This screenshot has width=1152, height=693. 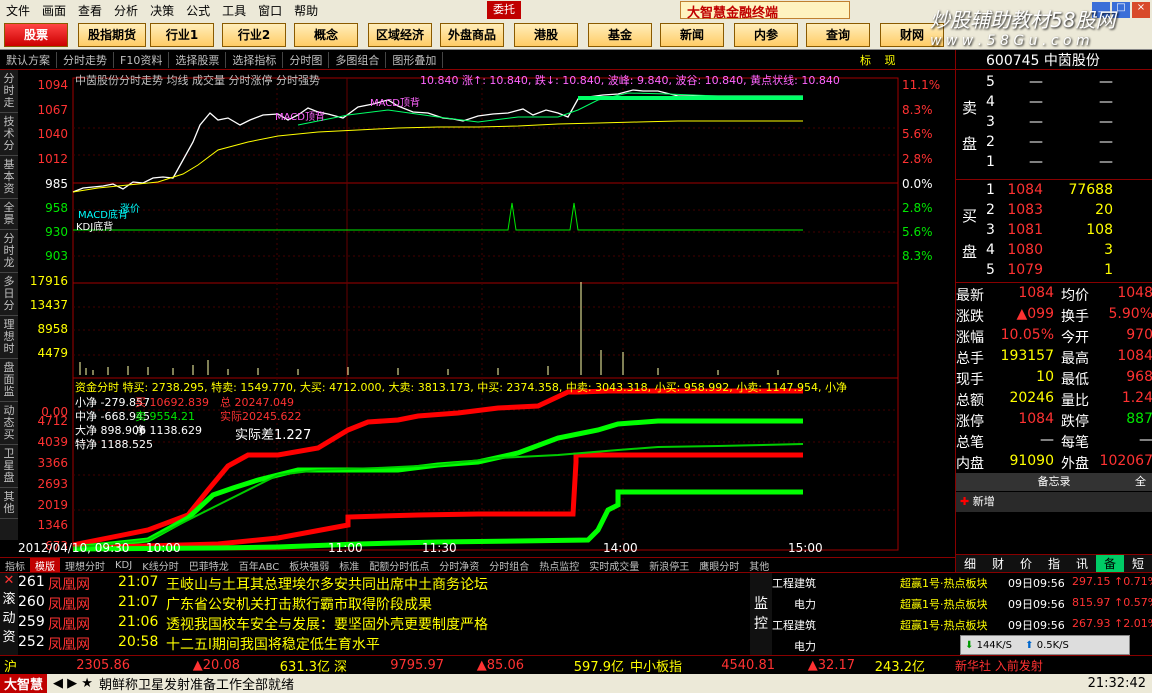 What do you see at coordinates (52, 159) in the screenshot?
I see `priceLeft-label-3: 1012` at bounding box center [52, 159].